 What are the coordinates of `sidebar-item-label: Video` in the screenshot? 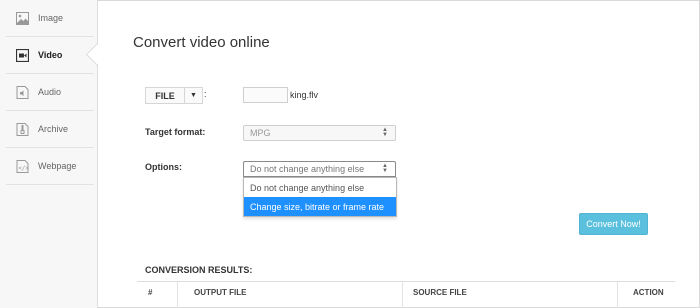 It's located at (50, 55).